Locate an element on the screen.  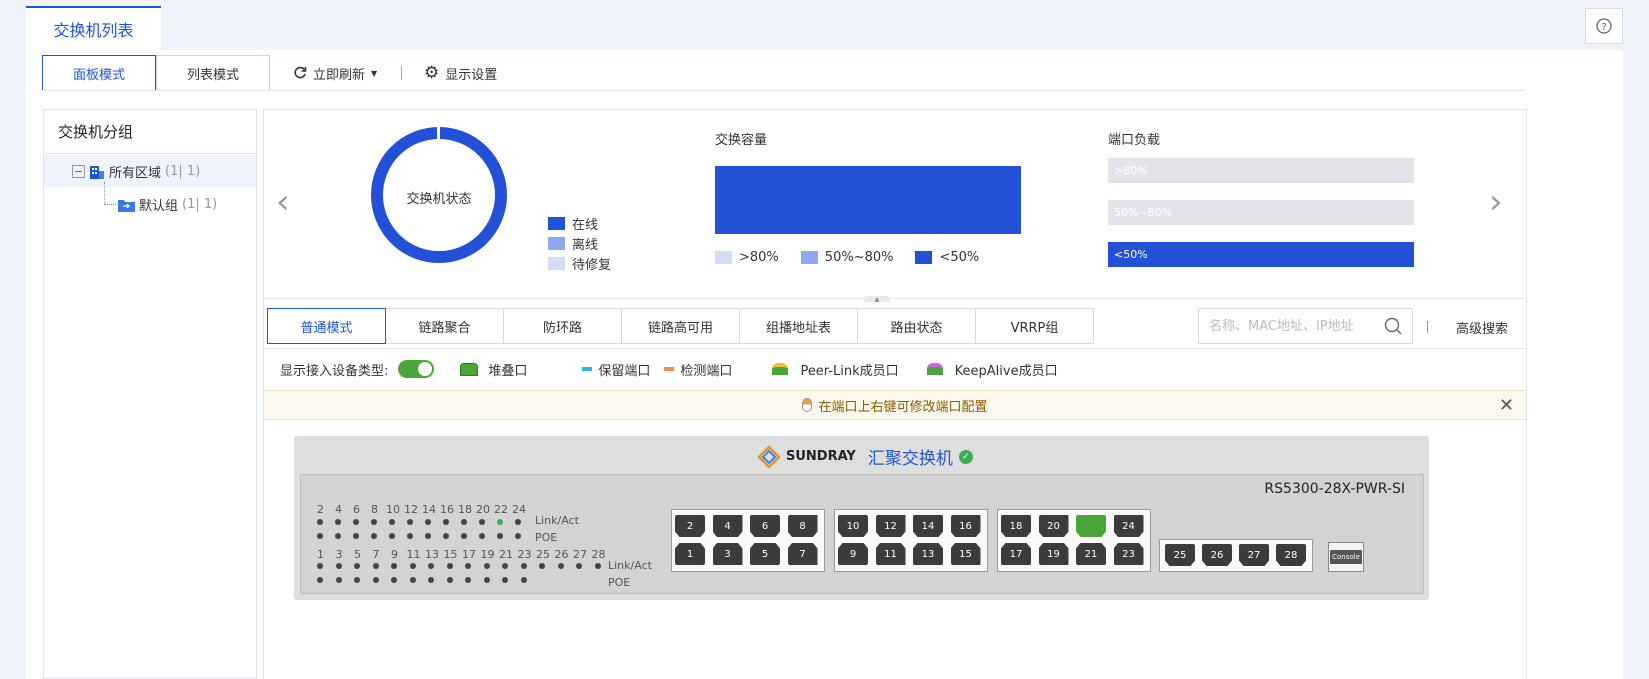
folder-icon is located at coordinates (126, 205).